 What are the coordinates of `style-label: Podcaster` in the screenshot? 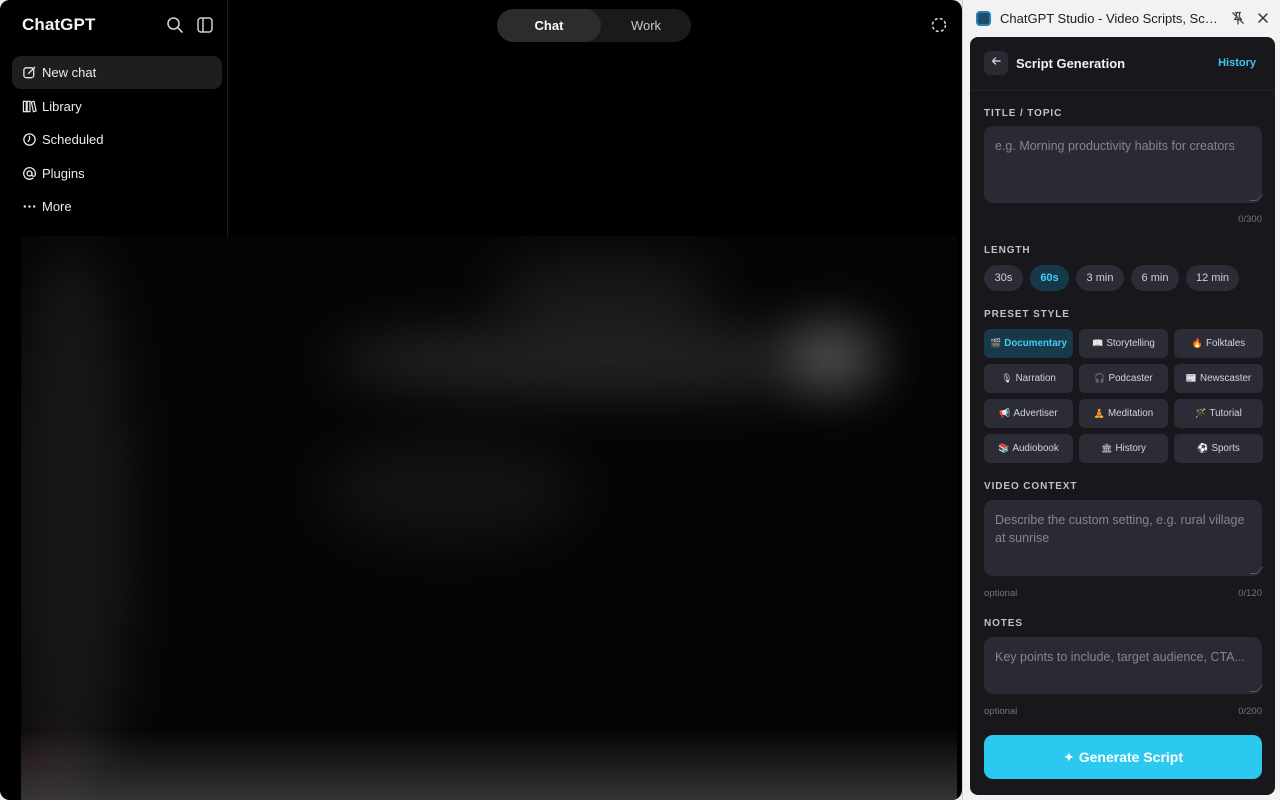 It's located at (1130, 378).